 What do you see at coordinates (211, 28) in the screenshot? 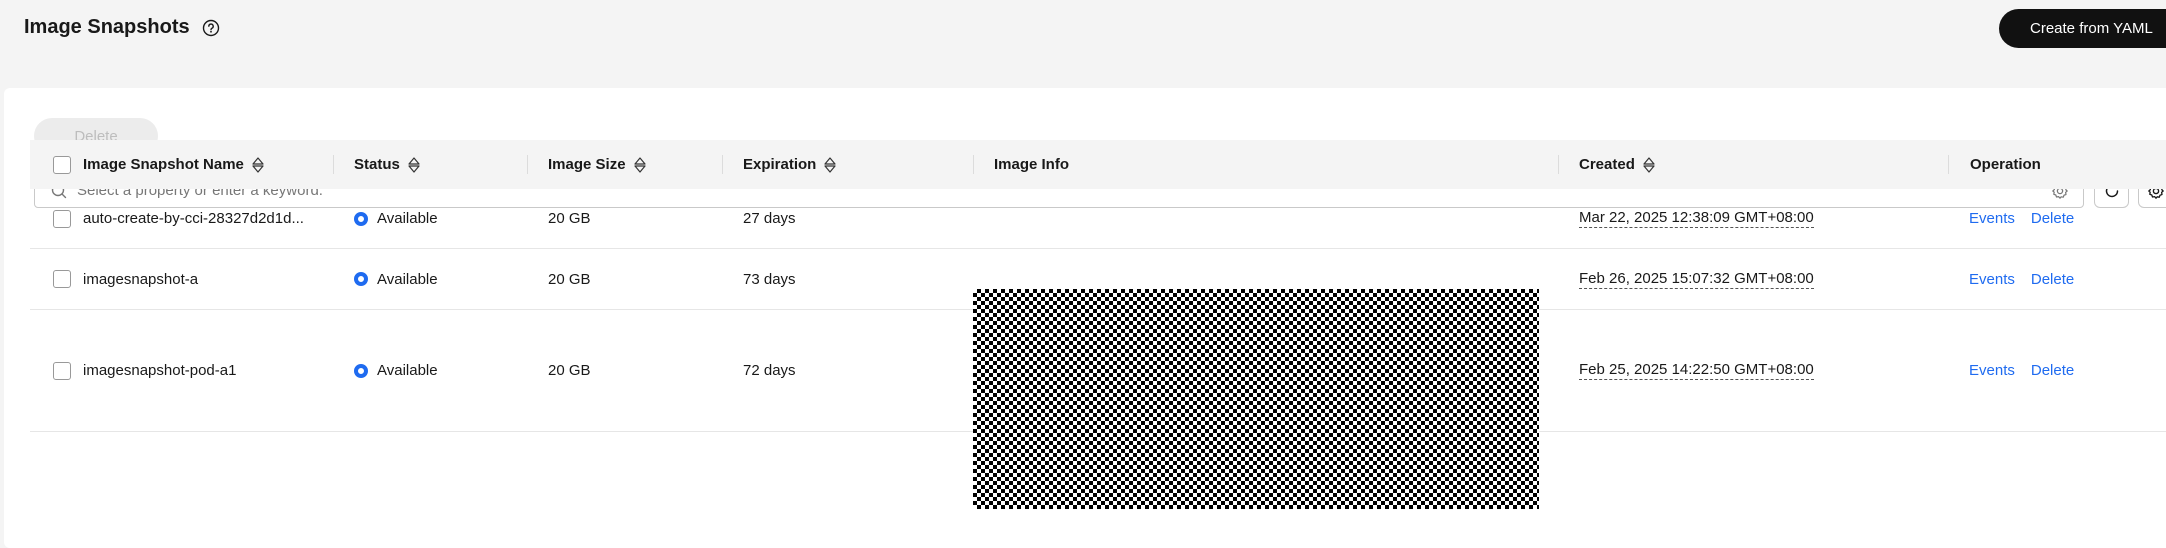
I see `help-icon` at bounding box center [211, 28].